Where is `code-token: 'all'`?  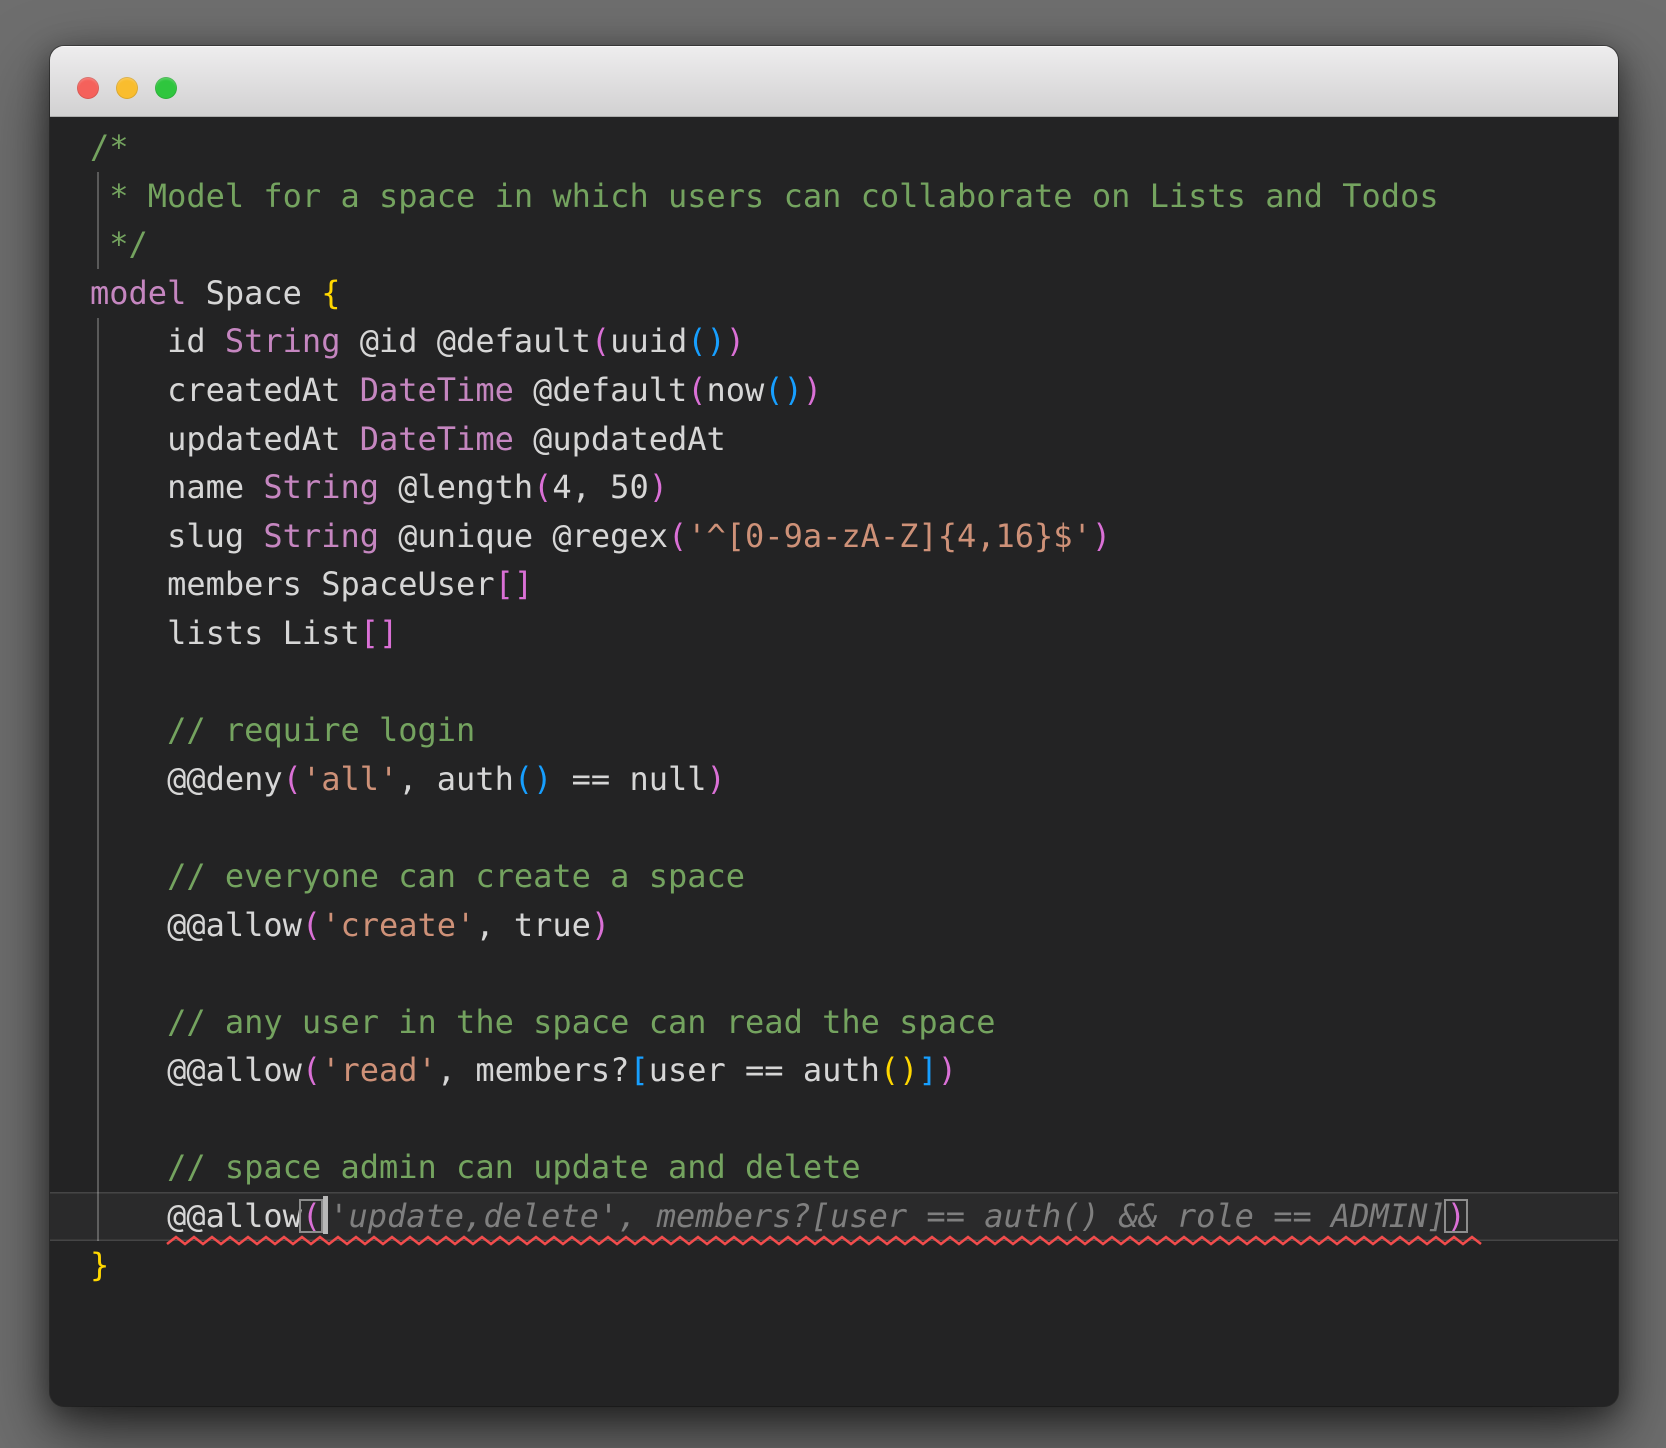
code-token: 'all' is located at coordinates (350, 778).